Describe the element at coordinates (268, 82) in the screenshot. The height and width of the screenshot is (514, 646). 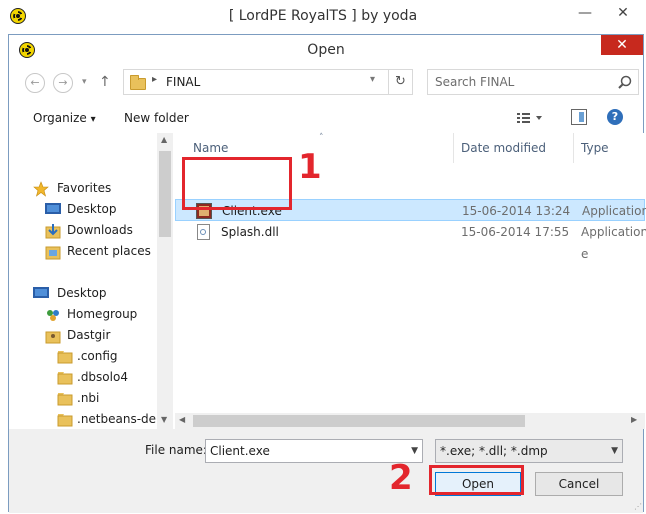
I see `address-bar: ▸ FINAL ▾ ↻` at that location.